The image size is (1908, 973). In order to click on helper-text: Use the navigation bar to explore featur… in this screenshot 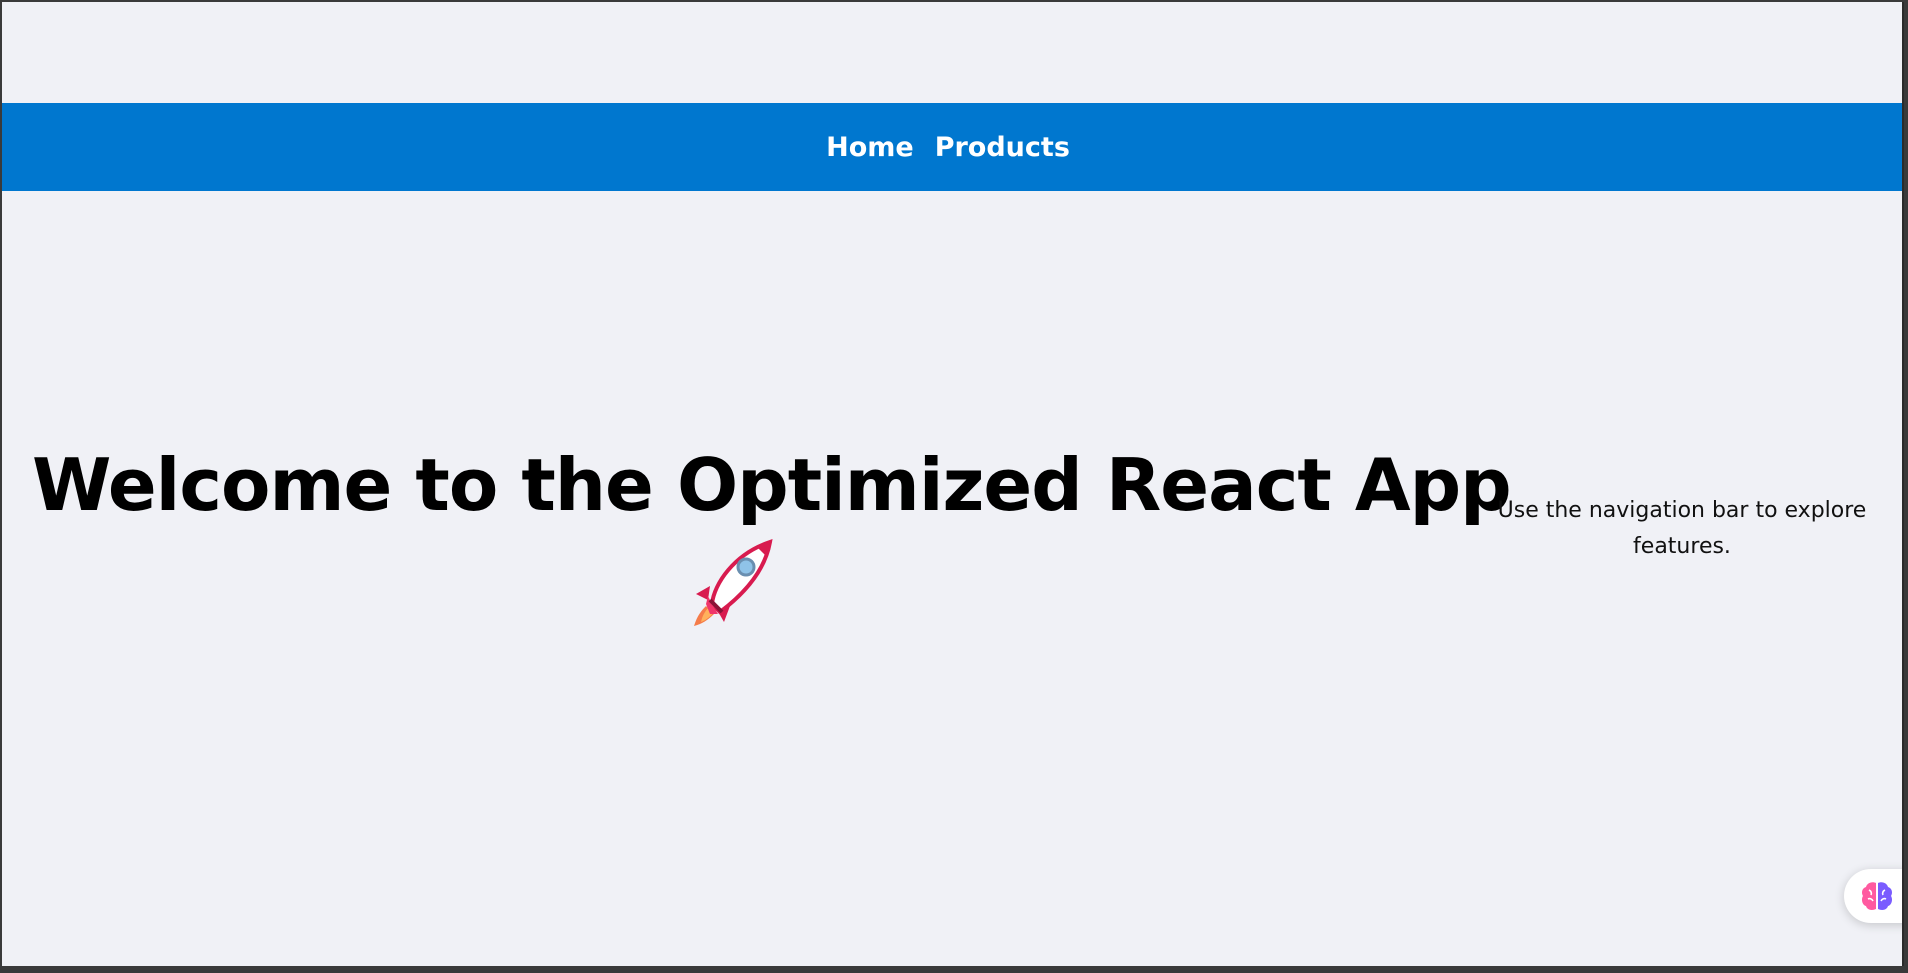, I will do `click(1682, 528)`.